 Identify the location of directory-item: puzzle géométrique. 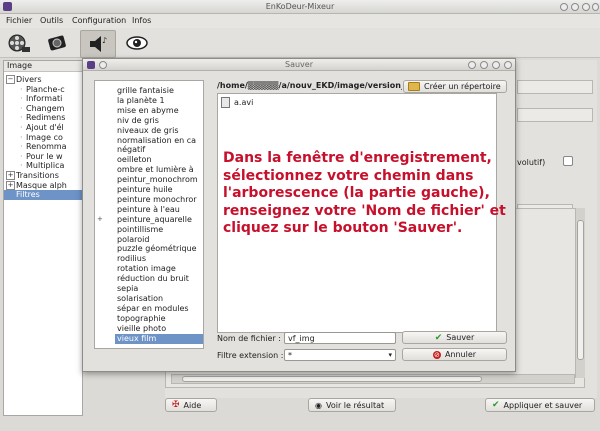
(159, 249).